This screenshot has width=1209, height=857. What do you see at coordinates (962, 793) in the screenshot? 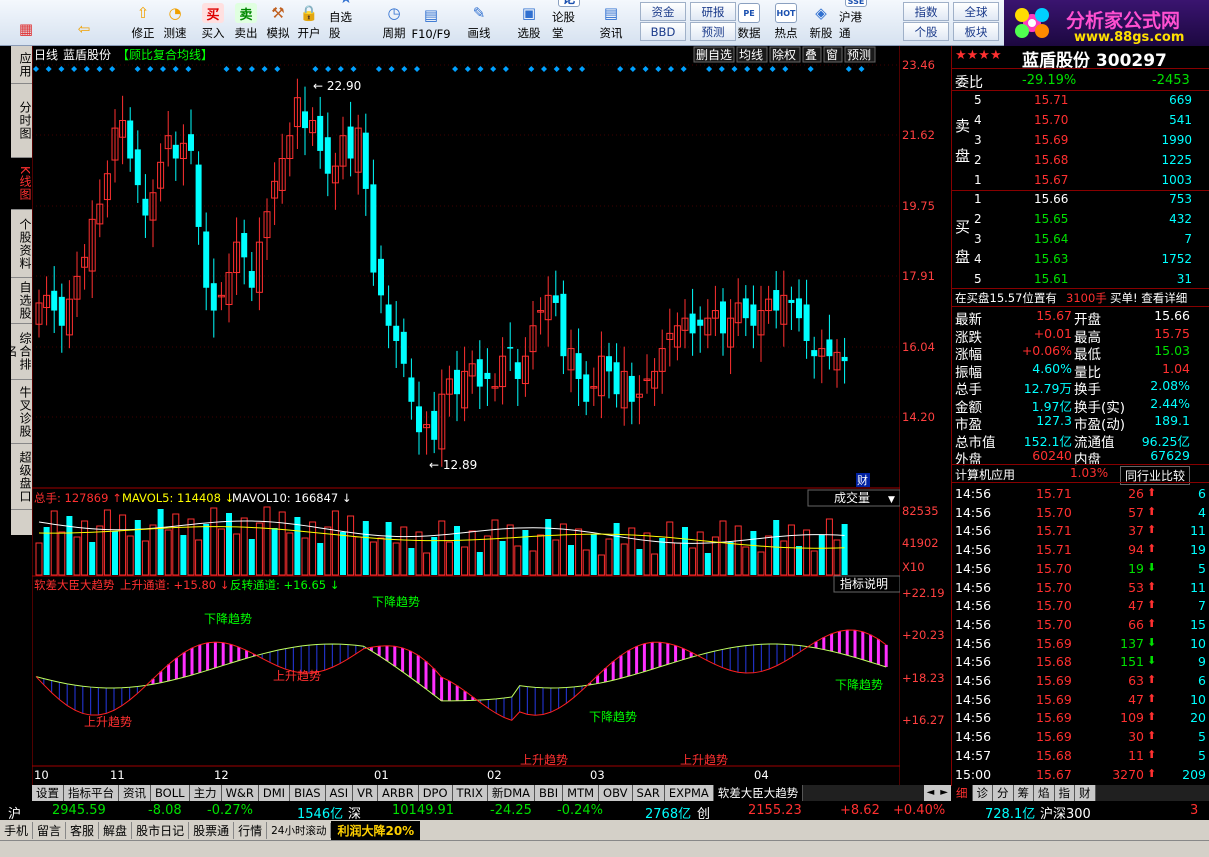
I see `quote-tab-0: 细` at bounding box center [962, 793].